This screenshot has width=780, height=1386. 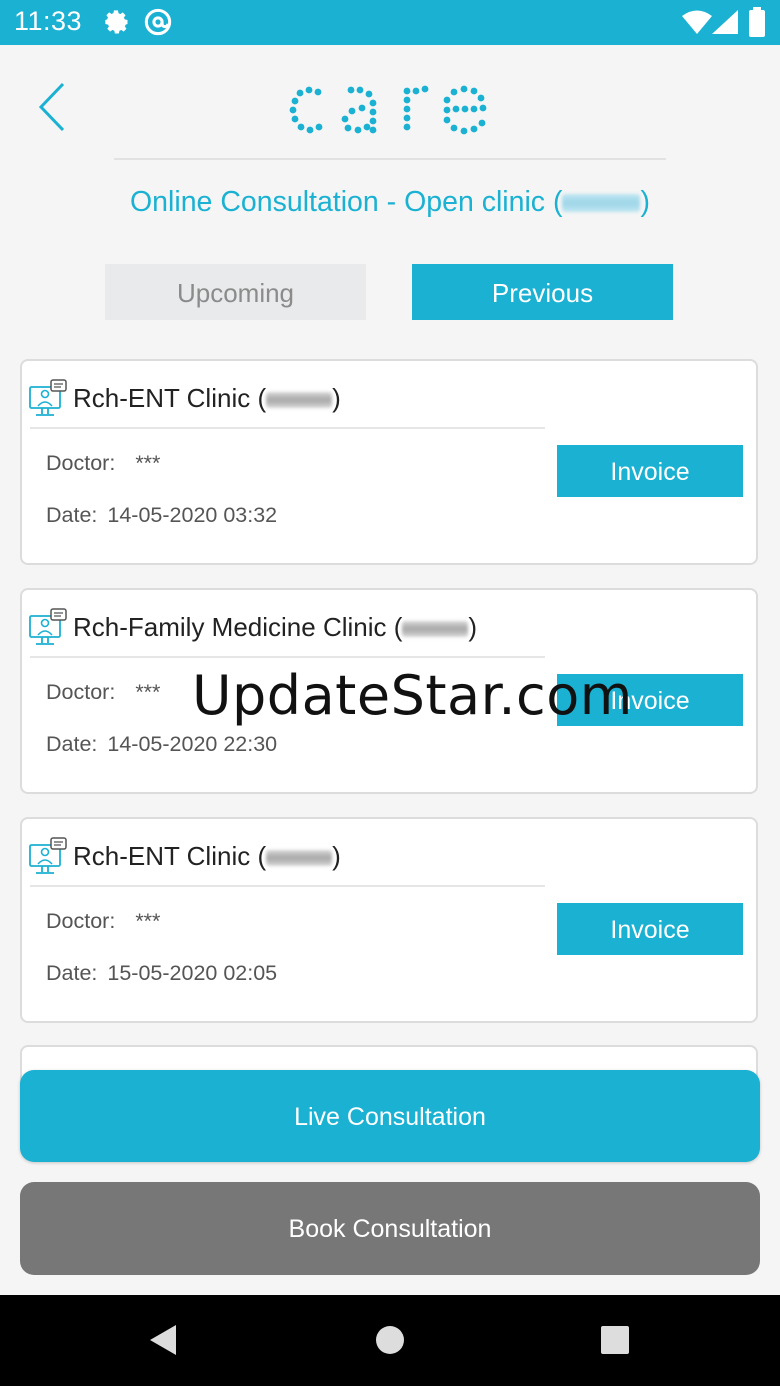 What do you see at coordinates (158, 24) in the screenshot?
I see `at-sign-icon` at bounding box center [158, 24].